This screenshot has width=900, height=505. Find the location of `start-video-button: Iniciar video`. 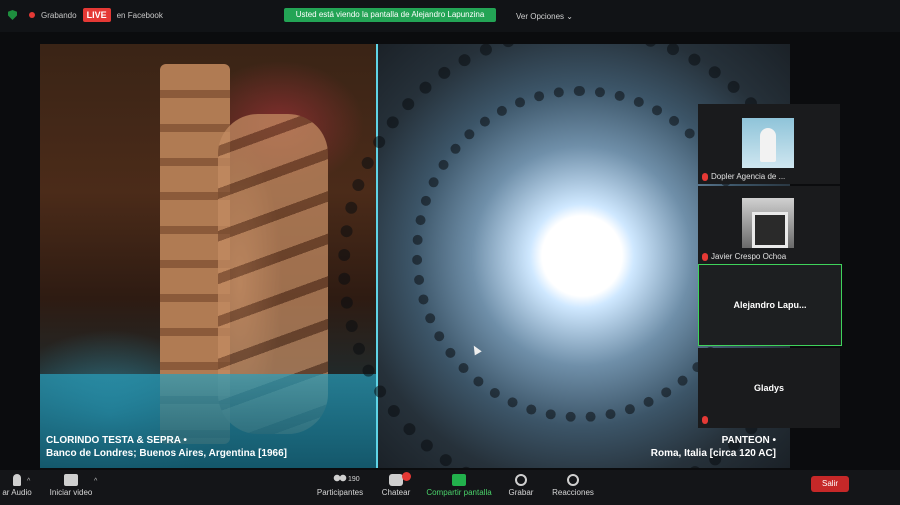

start-video-button: Iniciar video is located at coordinates (71, 485).